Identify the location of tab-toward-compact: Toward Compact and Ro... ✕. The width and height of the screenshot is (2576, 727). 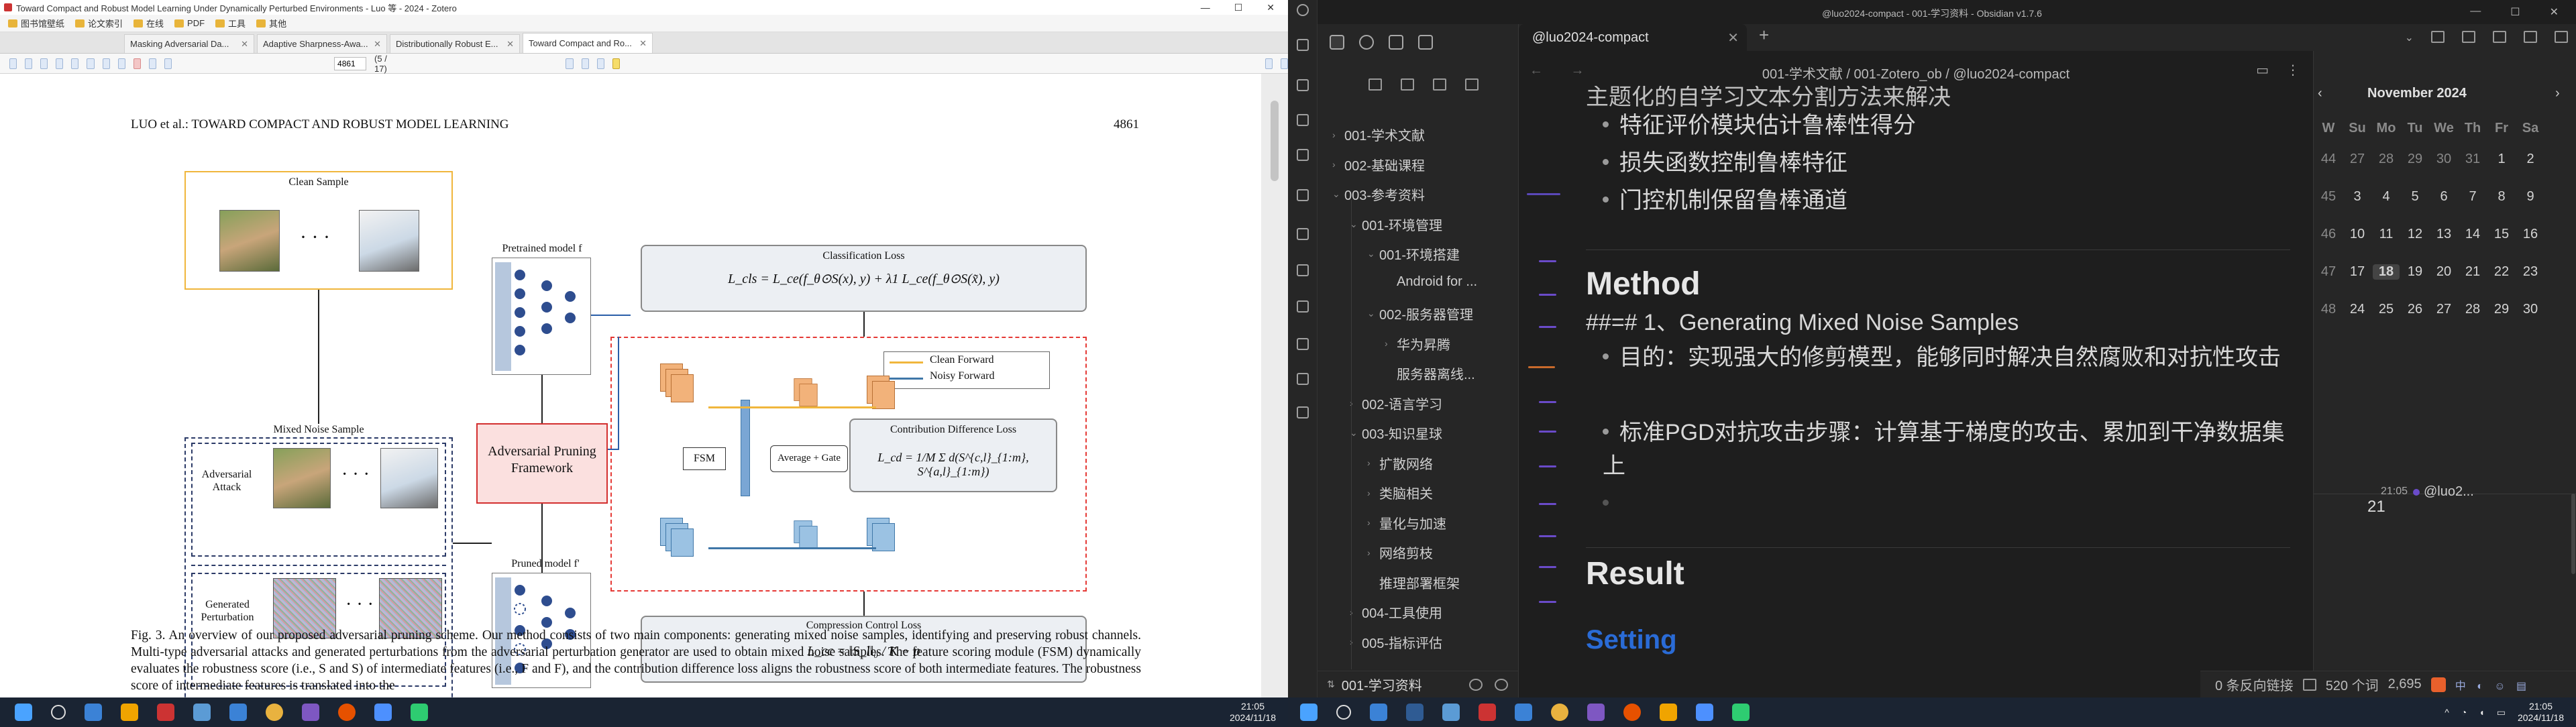
(588, 43).